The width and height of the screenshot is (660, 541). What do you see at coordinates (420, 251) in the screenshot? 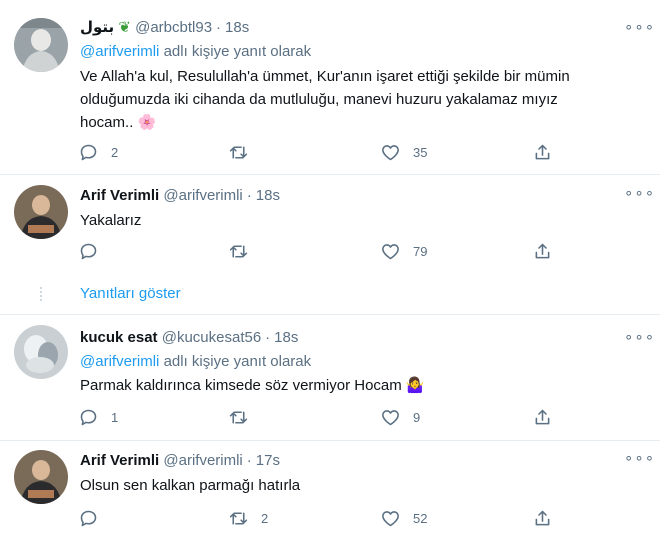
I see `like-count: 79` at bounding box center [420, 251].